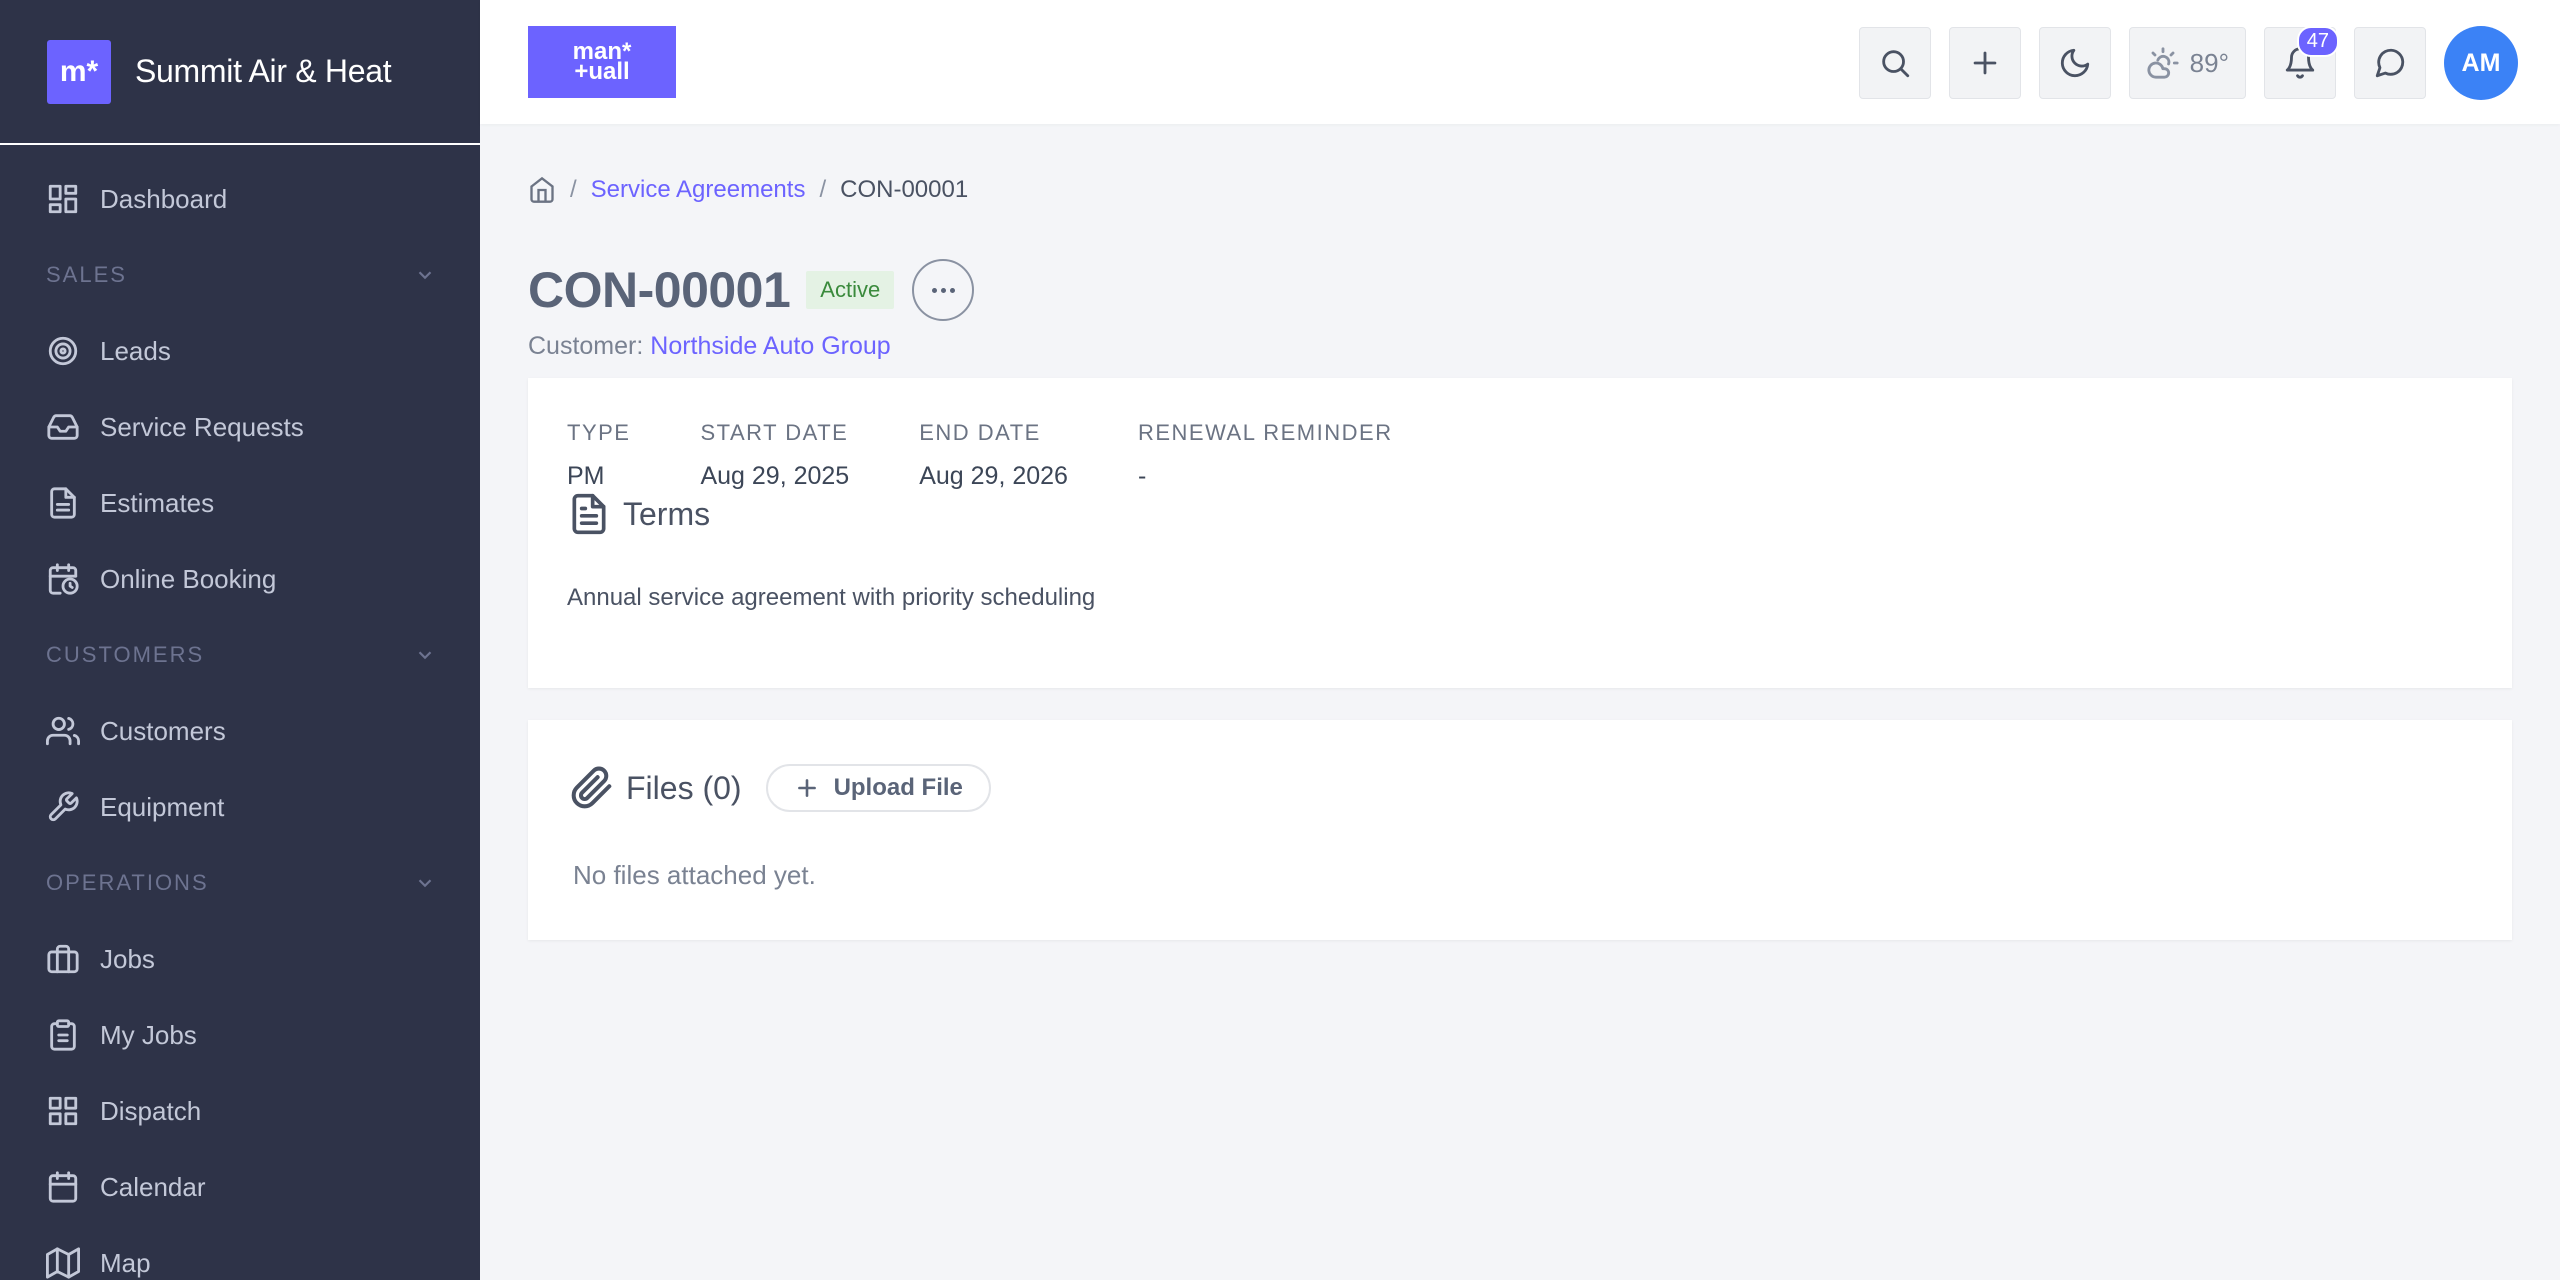 The width and height of the screenshot is (2560, 1280). Describe the element at coordinates (127, 882) in the screenshot. I see `section-label: OPERATIONS` at that location.